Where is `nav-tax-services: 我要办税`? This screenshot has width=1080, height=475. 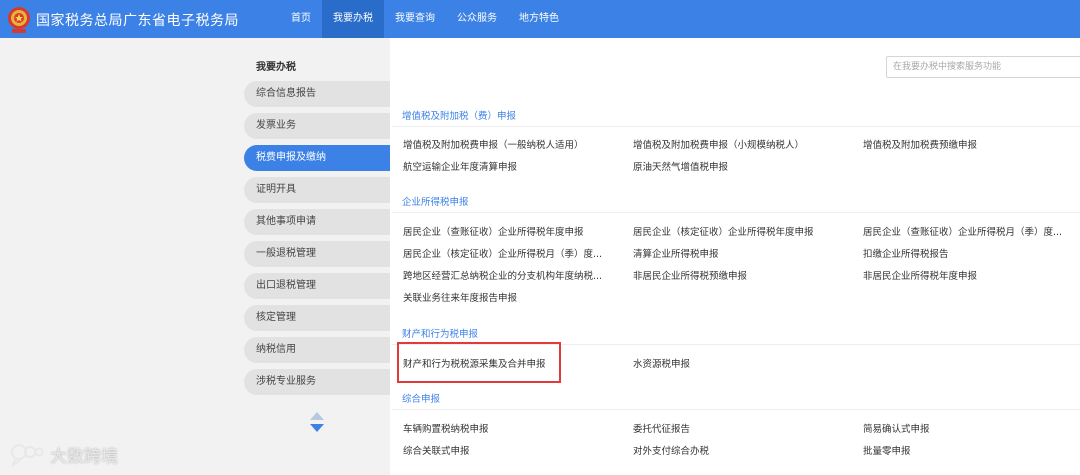 nav-tax-services: 我要办税 is located at coordinates (353, 19).